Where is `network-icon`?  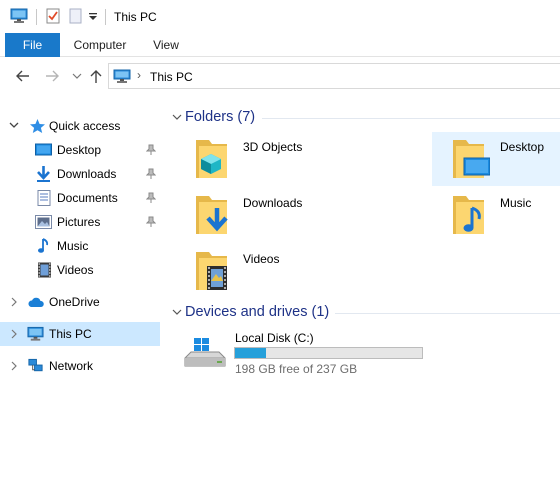 network-icon is located at coordinates (35, 365).